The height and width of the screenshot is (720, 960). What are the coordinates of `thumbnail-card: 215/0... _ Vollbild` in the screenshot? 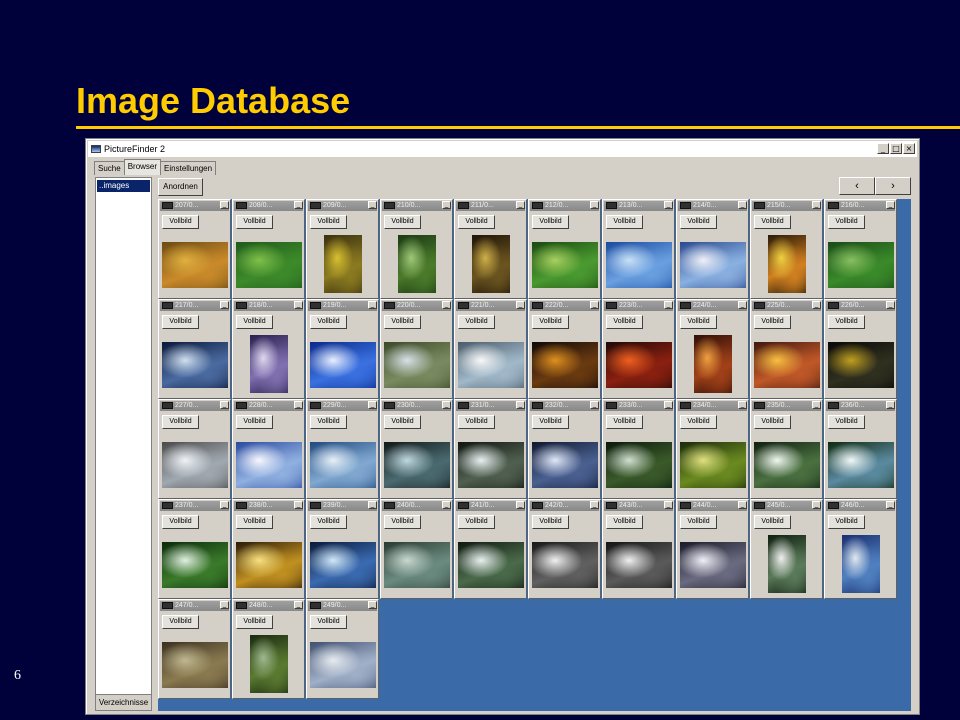 It's located at (786, 249).